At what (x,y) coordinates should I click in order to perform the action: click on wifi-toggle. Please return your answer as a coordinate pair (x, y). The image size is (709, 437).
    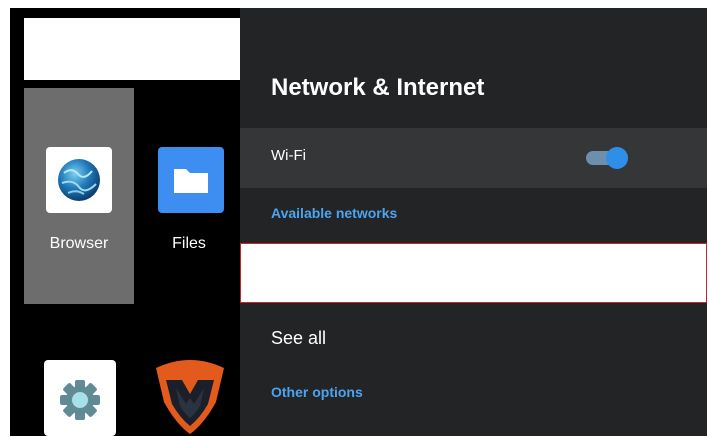
    Looking at the image, I should click on (607, 158).